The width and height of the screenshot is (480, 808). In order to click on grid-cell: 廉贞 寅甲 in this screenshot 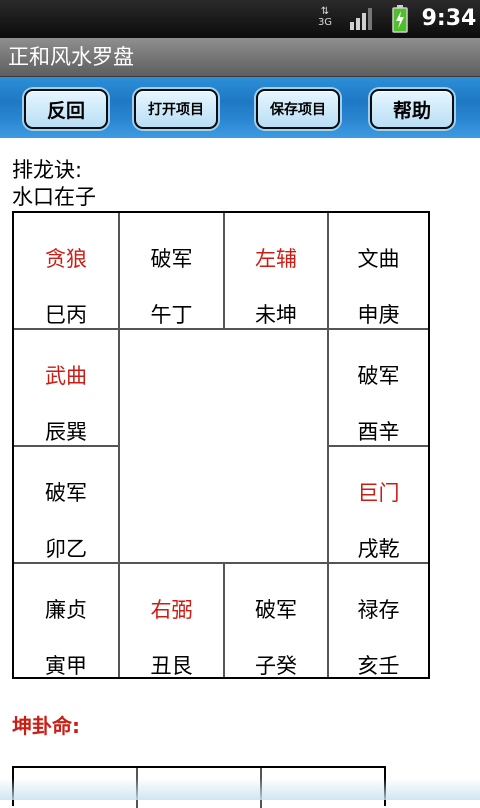, I will do `click(67, 621)`.